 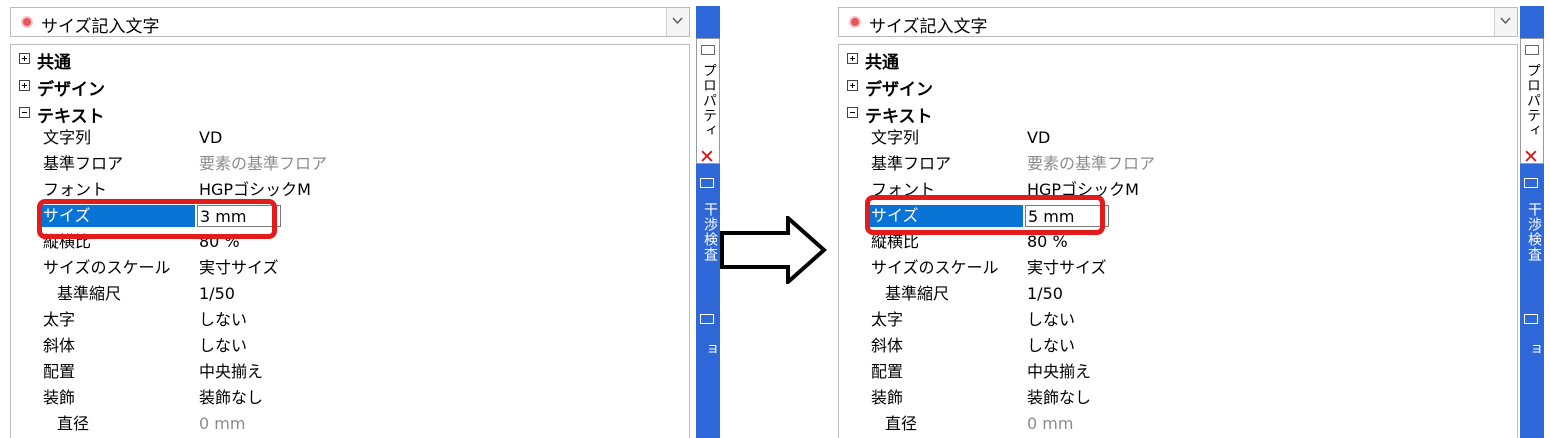 What do you see at coordinates (887, 397) in the screenshot?
I see `property-key: 装飾` at bounding box center [887, 397].